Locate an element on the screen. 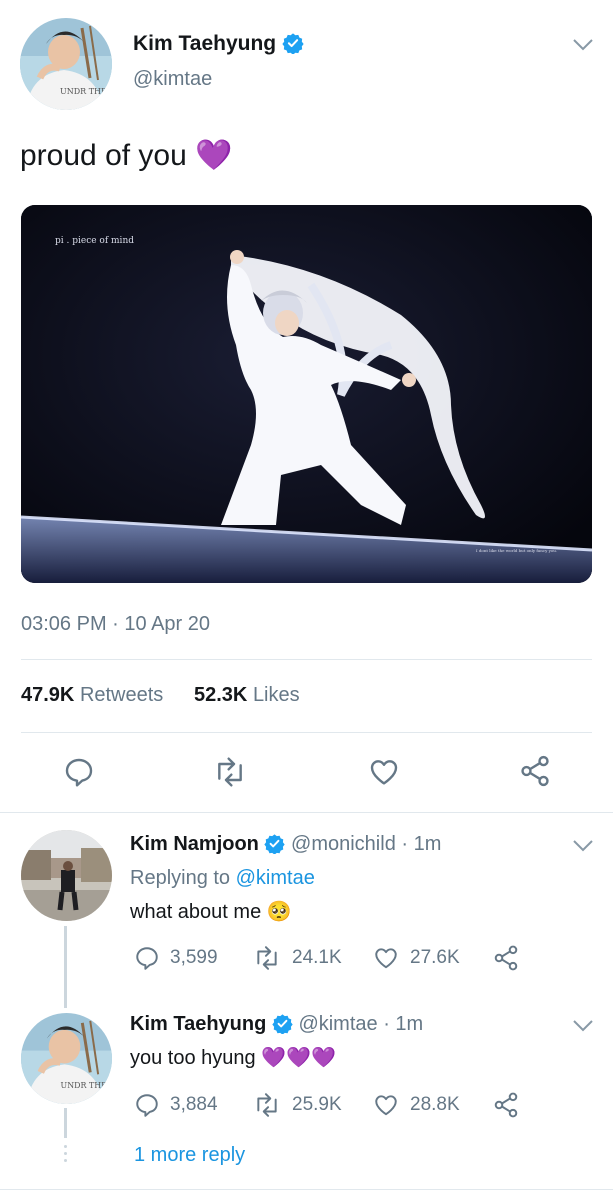 Image resolution: width=613 pixels, height=1200 pixels. retweets-count: 47.9K is located at coordinates (48, 695).